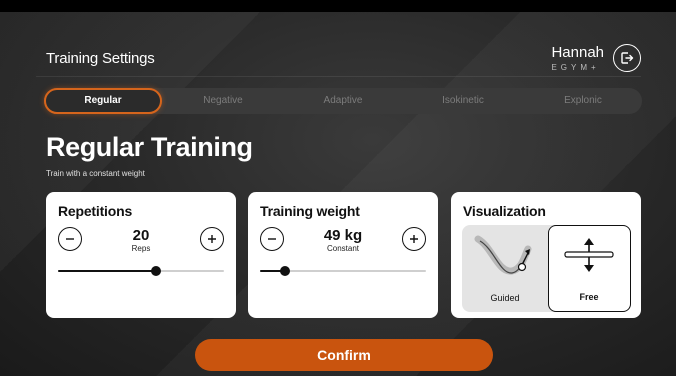  I want to click on visualization-options: Guided Free, so click(546, 268).